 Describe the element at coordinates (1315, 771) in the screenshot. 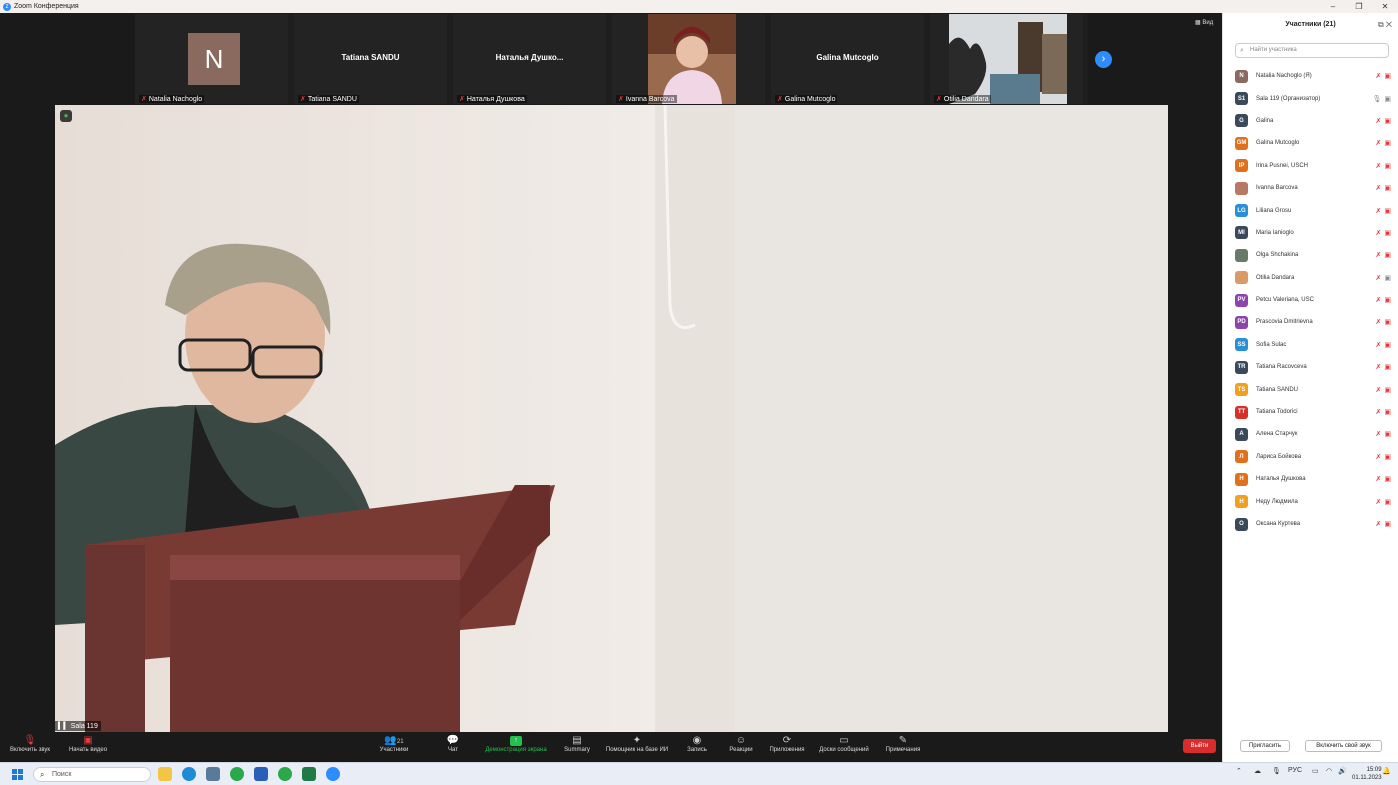

I see `tray-network-icon: ▭` at that location.